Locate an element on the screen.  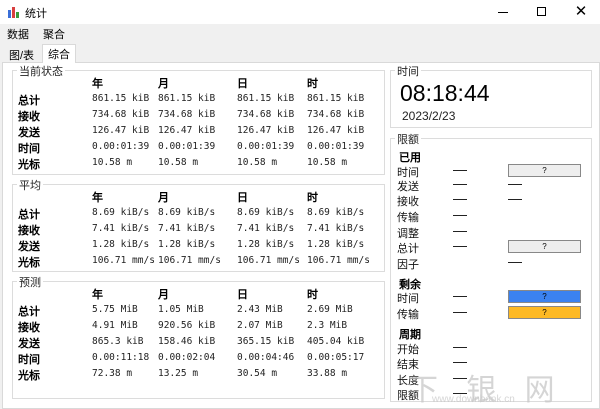
clock-date: 2023/2/23 is located at coordinates (429, 116).